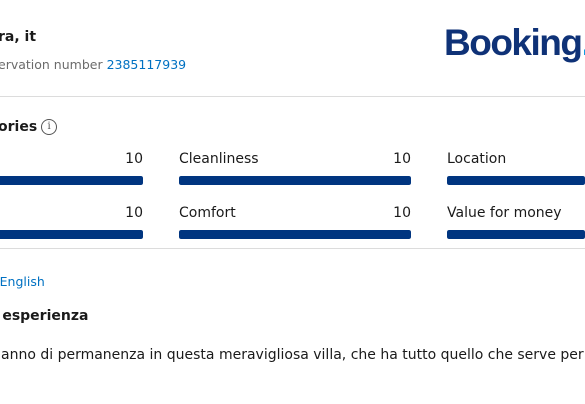 The width and height of the screenshot is (585, 404). I want to click on header-divider, so click(292, 96).